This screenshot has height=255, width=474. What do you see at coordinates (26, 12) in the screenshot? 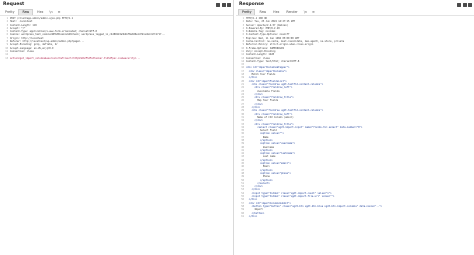
I see `tab-request-raw: Raw` at bounding box center [26, 12].